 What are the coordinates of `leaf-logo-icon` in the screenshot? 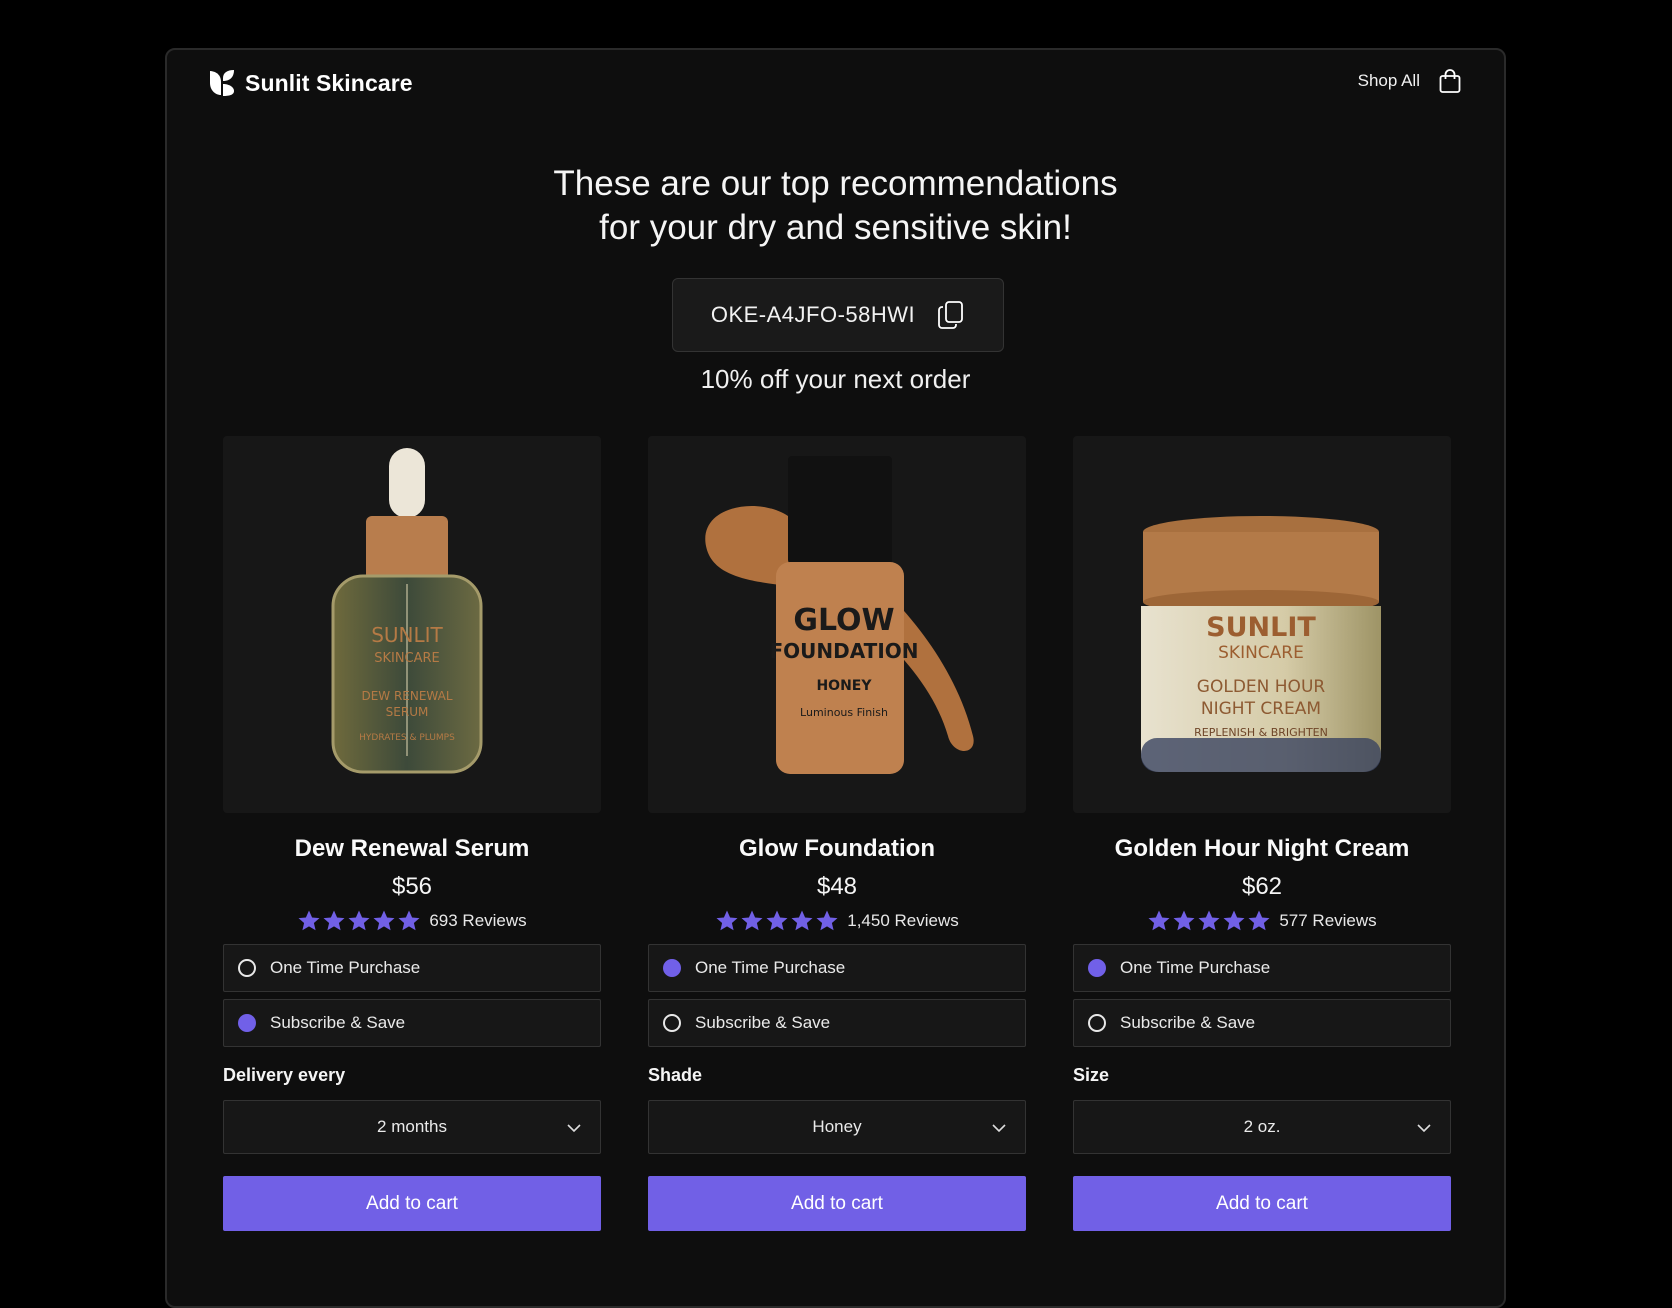 It's located at (222, 83).